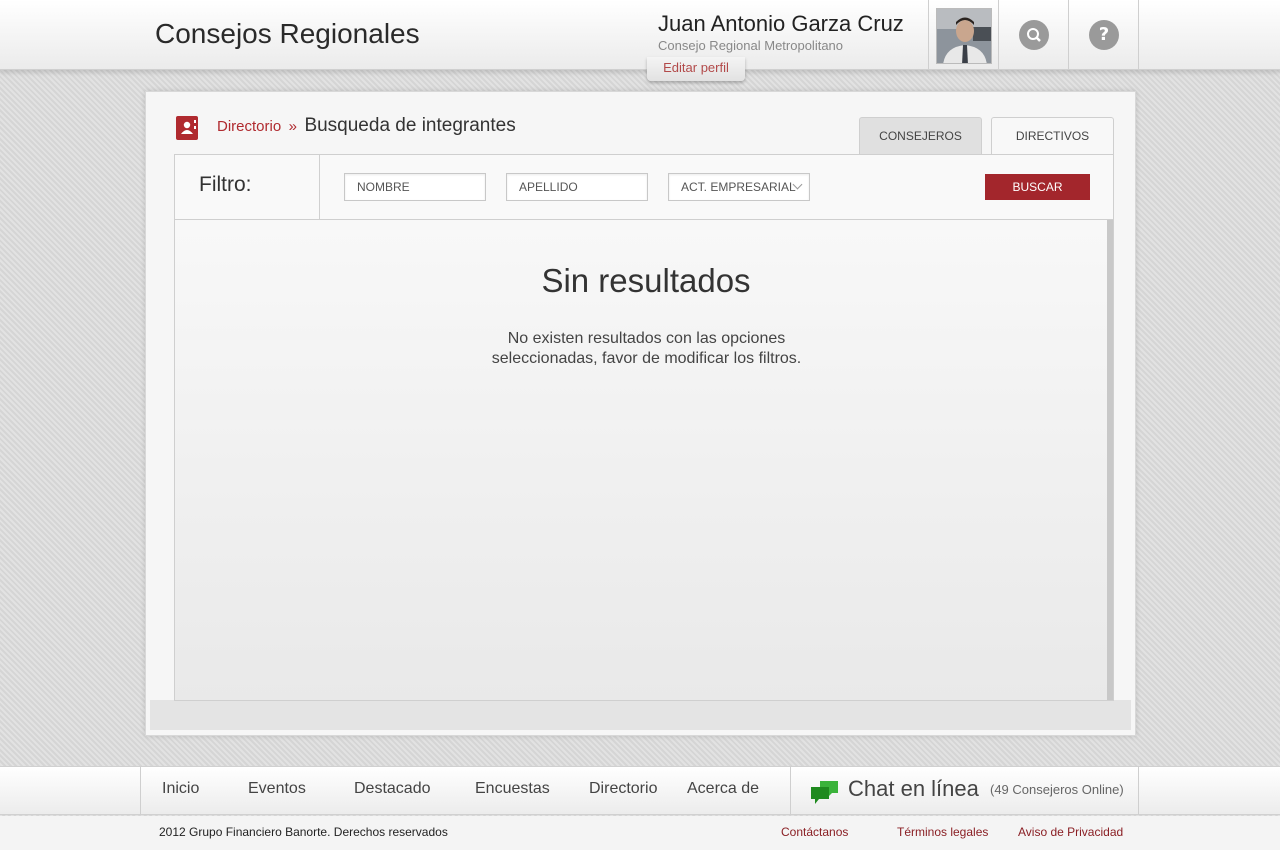 The width and height of the screenshot is (1280, 850). I want to click on app-title: Consejos Regionales, so click(287, 33).